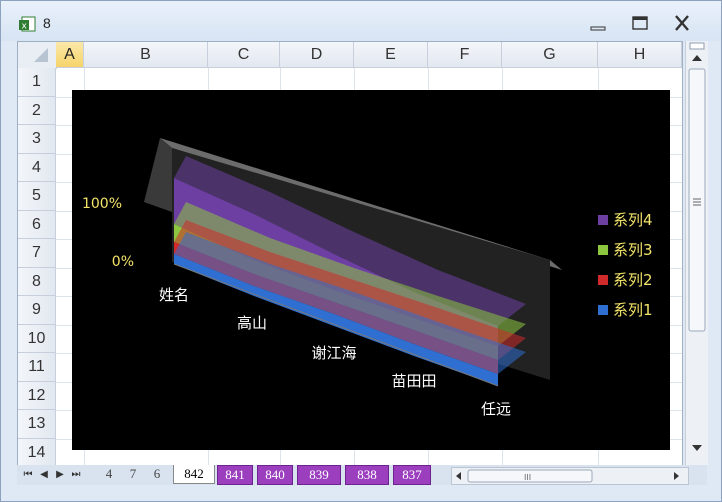 This screenshot has height=502, width=722. Describe the element at coordinates (158, 175) in the screenshot. I see `chart-side-wall` at that location.